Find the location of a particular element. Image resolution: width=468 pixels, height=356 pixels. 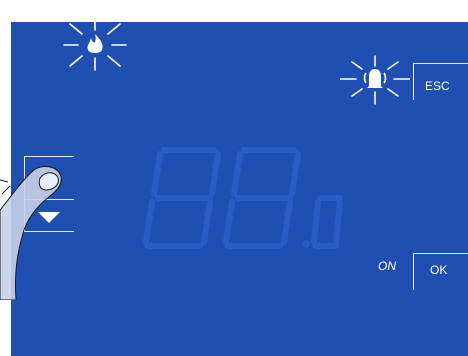

esc-button-label: ESC is located at coordinates (437, 86).